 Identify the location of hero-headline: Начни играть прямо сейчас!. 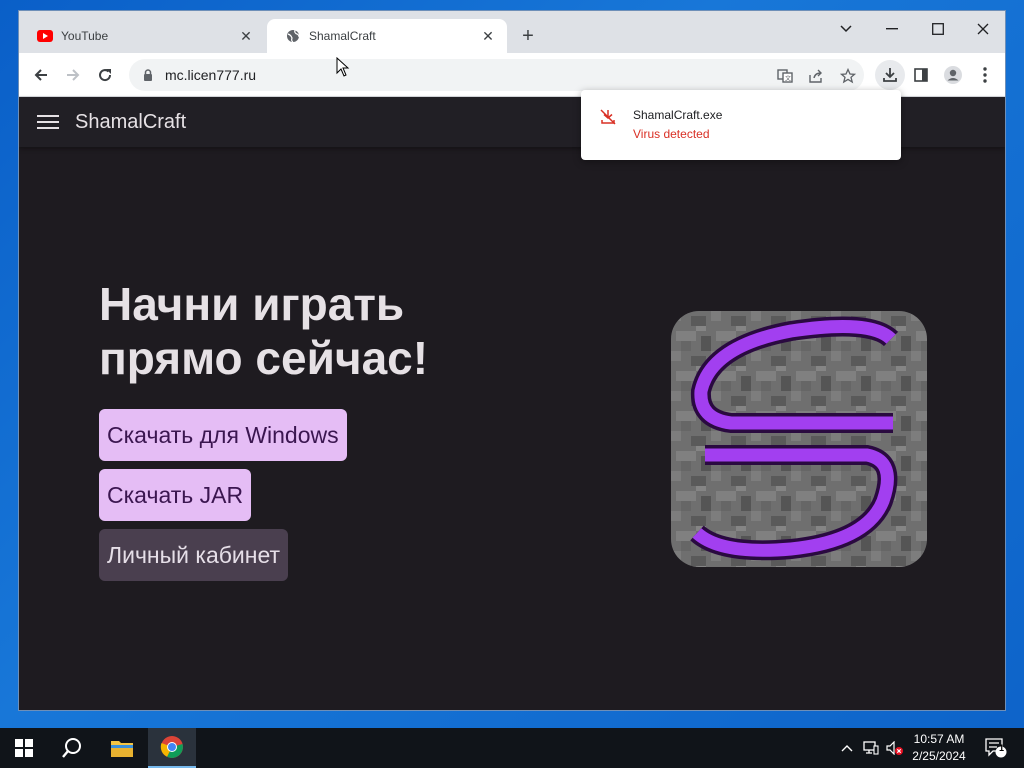
(309, 331).